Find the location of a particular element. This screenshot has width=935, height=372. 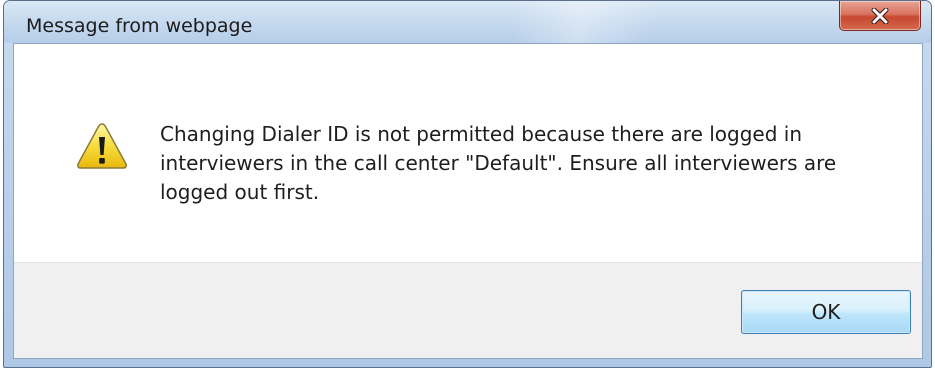

close-icon is located at coordinates (880, 15).